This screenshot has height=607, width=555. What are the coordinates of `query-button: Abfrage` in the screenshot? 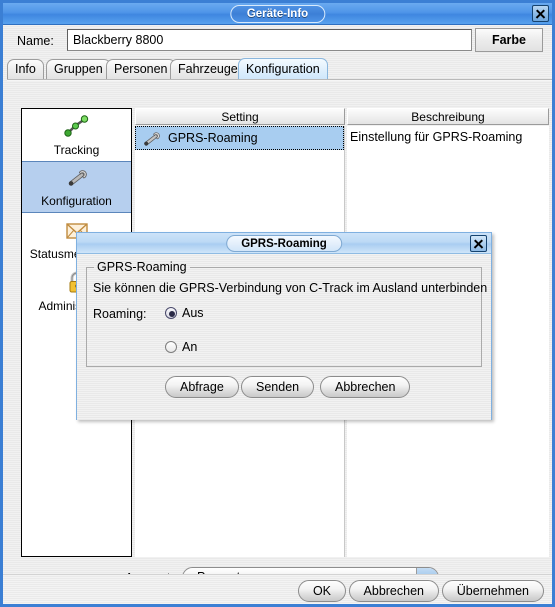 It's located at (202, 387).